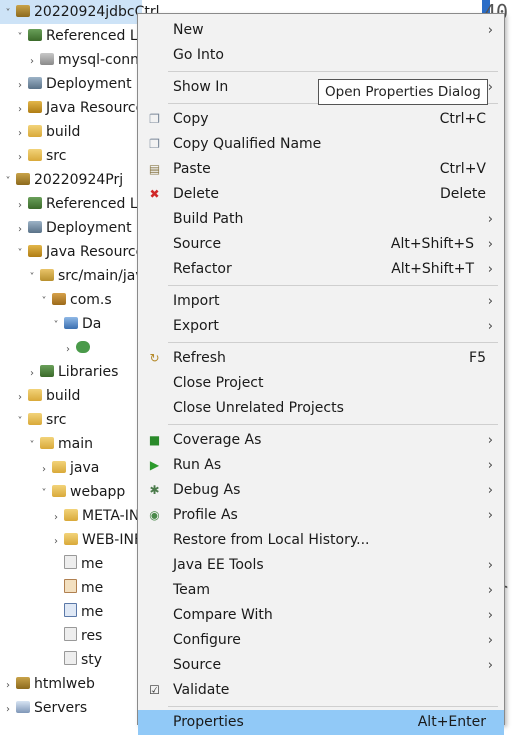 The image size is (516, 735). I want to click on menu-item-refresh: ↻ Refresh F5, so click(321, 358).